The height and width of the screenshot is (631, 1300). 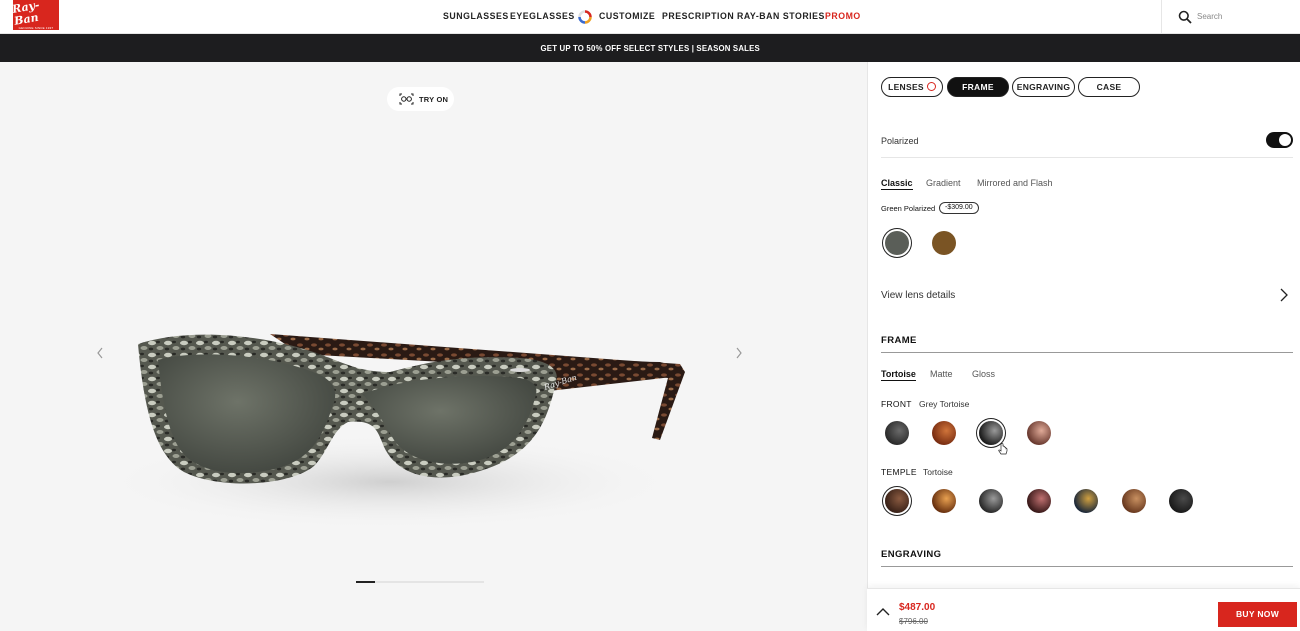 What do you see at coordinates (585, 17) in the screenshot?
I see `customize-icon` at bounding box center [585, 17].